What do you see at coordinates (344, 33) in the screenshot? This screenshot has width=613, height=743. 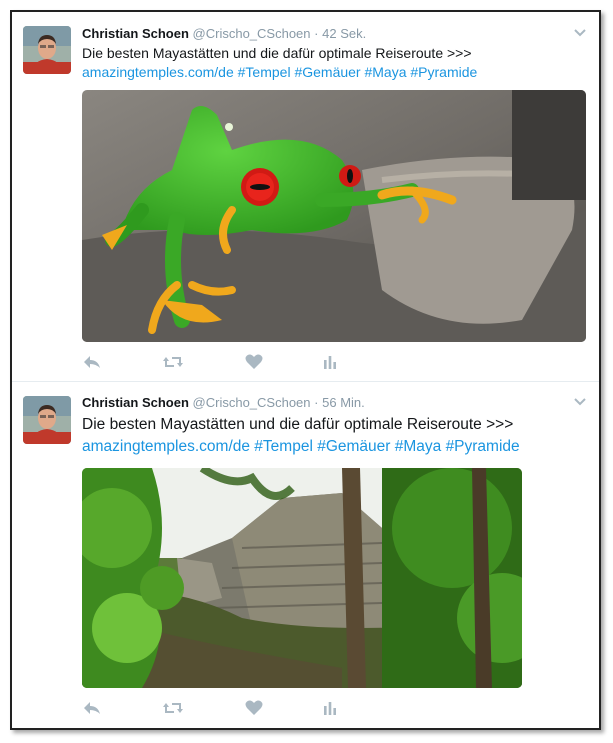 I see `tweet-timestamp: 42 Sek.` at bounding box center [344, 33].